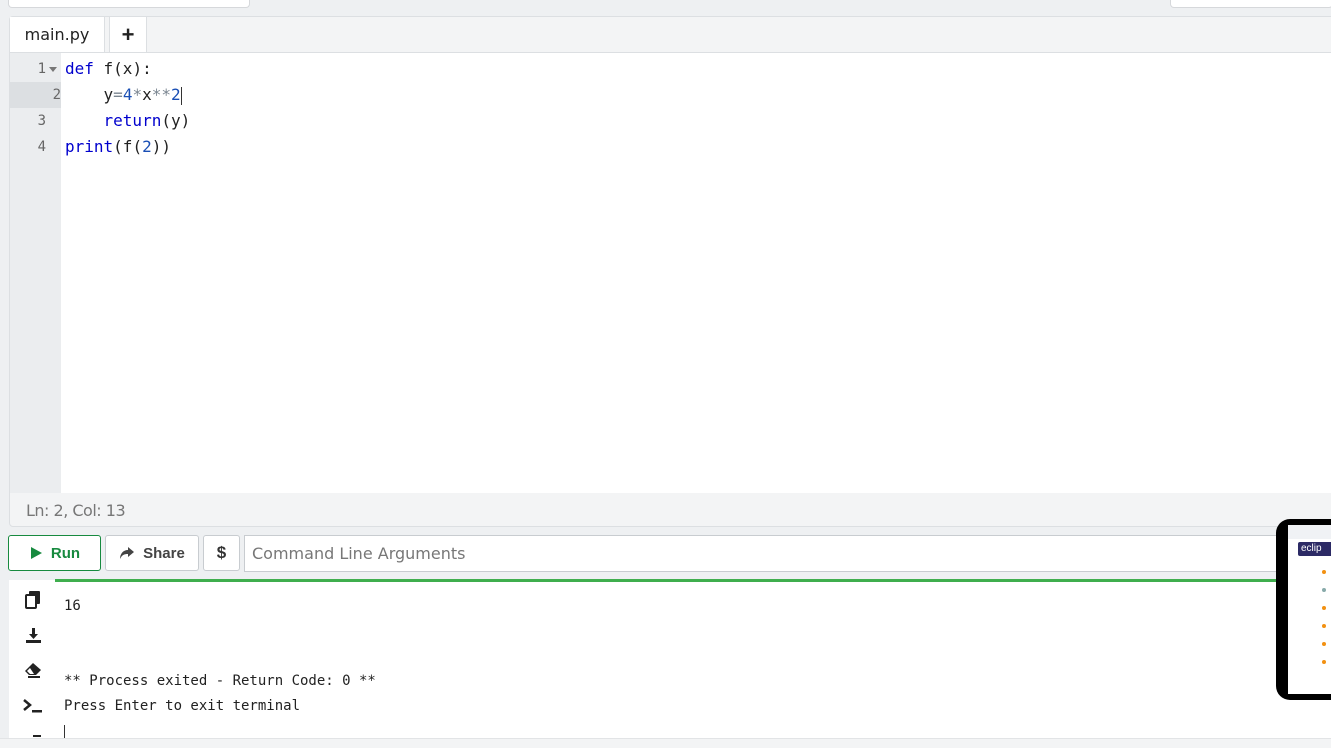  What do you see at coordinates (164, 553) in the screenshot?
I see `share-label: Share` at bounding box center [164, 553].